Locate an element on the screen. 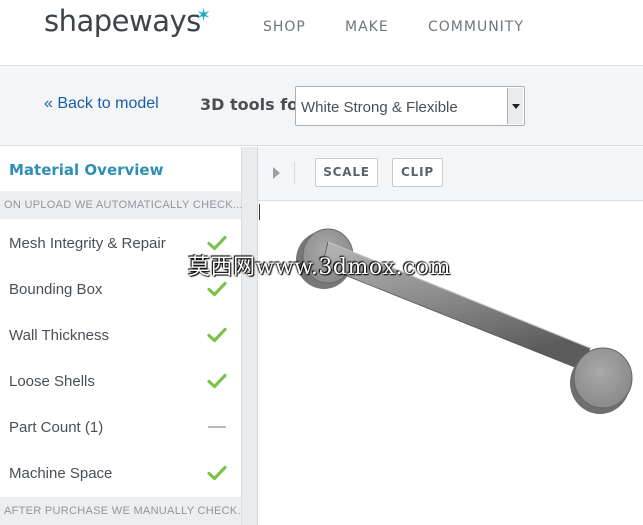 The image size is (643, 525). scale-button: SCALE is located at coordinates (346, 172).